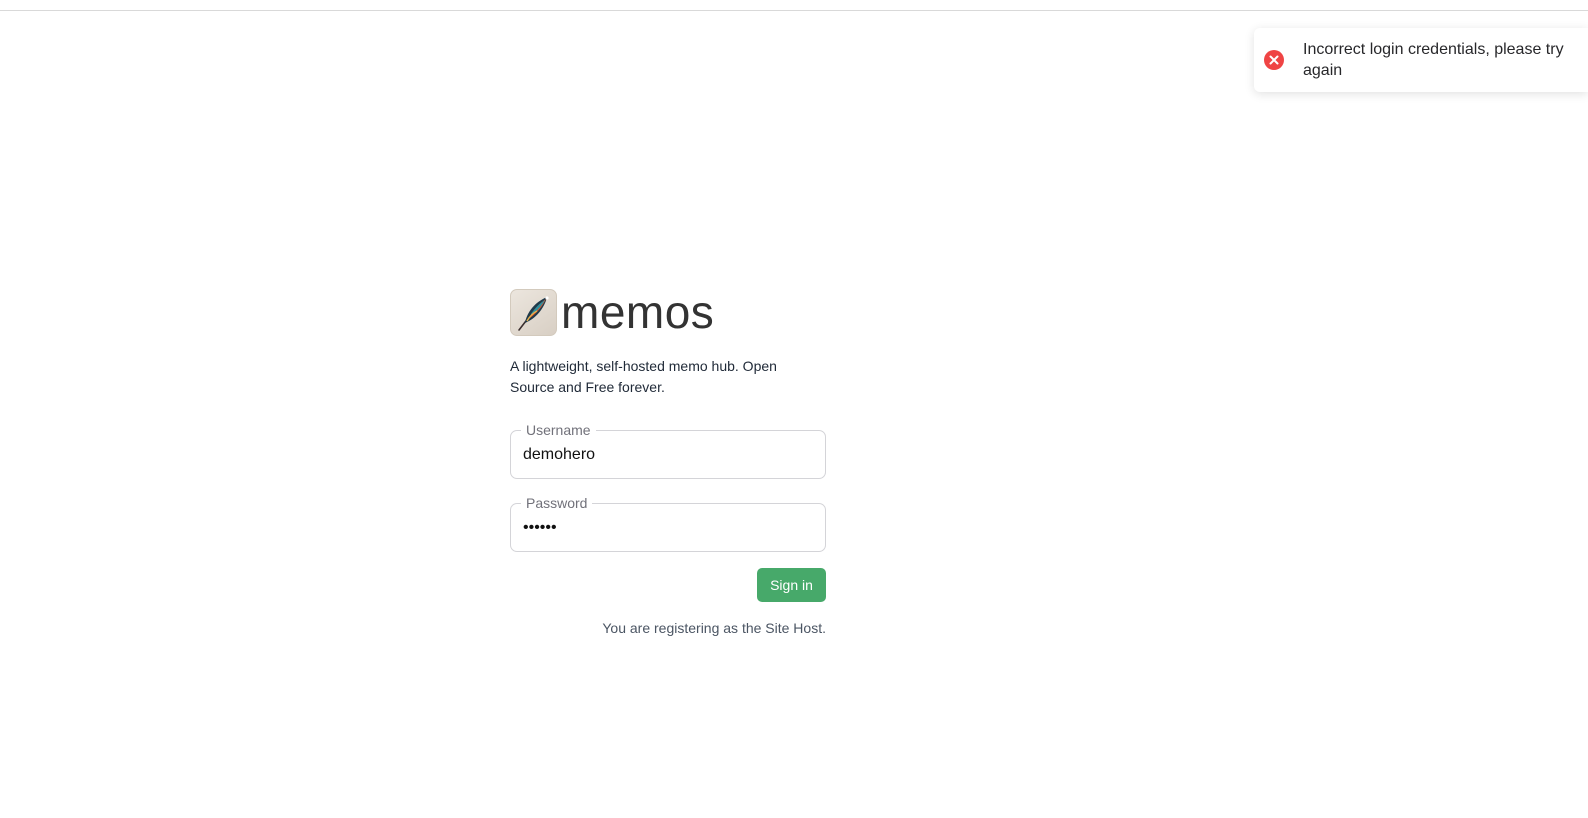  Describe the element at coordinates (558, 430) in the screenshot. I see `username-label: Username` at that location.